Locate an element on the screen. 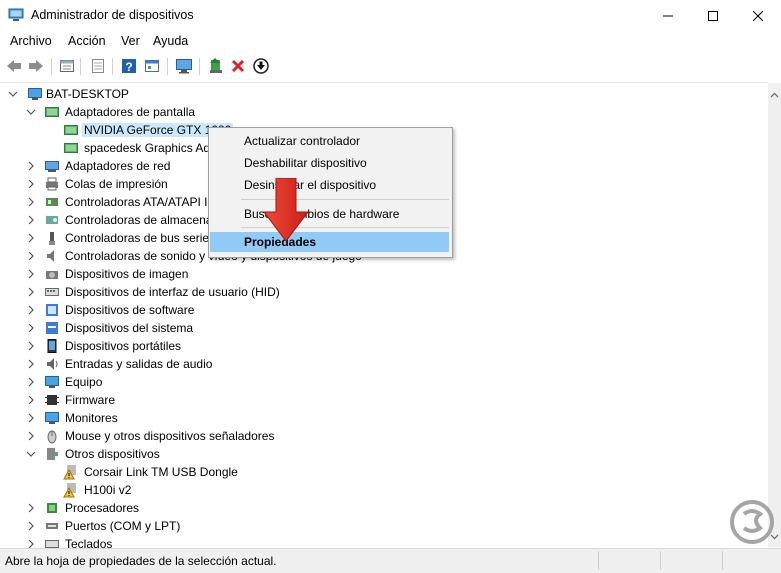 The width and height of the screenshot is (781, 573). tree-item-label: Mouse y otros dispositivos señaladores is located at coordinates (170, 436).